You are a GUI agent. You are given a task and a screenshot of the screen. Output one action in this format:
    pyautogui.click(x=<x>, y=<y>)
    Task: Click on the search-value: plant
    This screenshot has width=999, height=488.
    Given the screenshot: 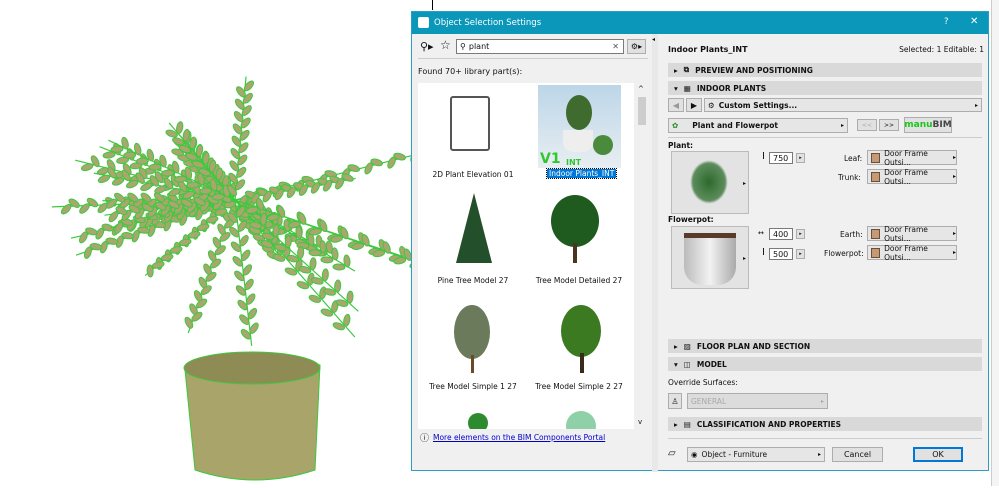 What is the action you would take?
    pyautogui.click(x=479, y=46)
    